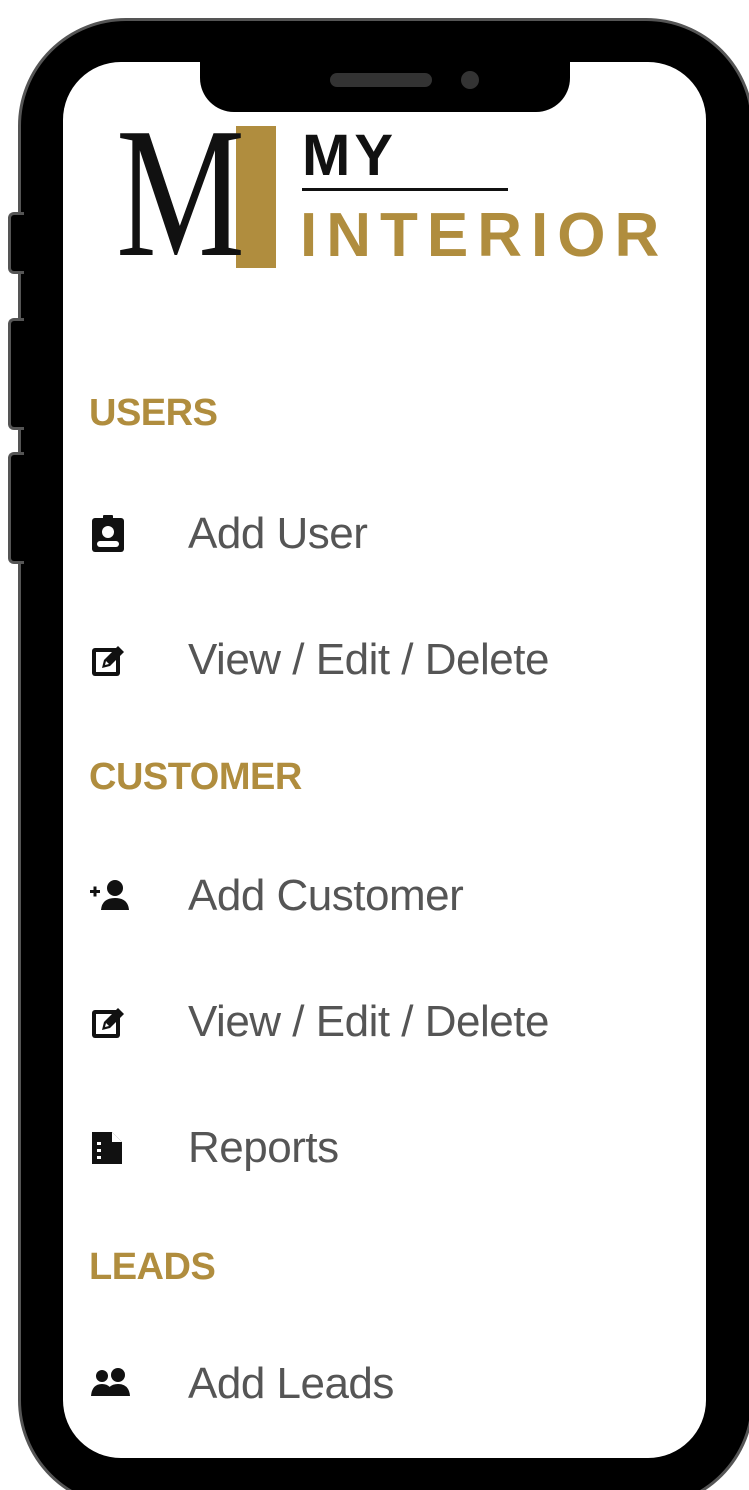 Image resolution: width=749 pixels, height=1490 pixels. I want to click on volume-down-button, so click(16, 508).